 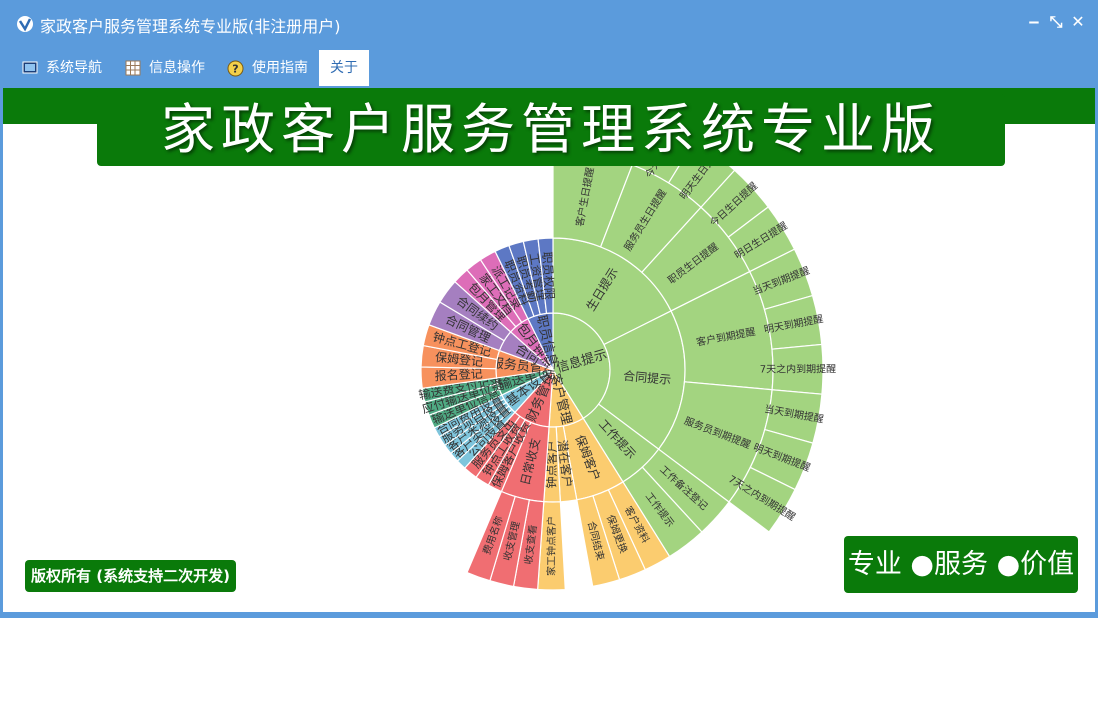 I want to click on menu-info-ops: 信息操作, so click(x=165, y=68).